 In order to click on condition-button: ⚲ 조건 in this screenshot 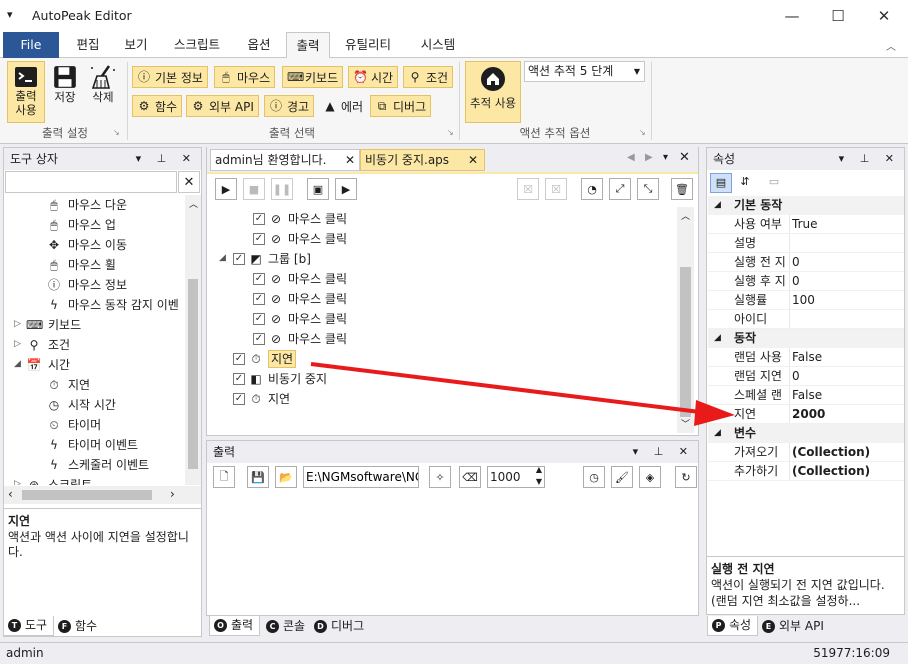, I will do `click(428, 77)`.